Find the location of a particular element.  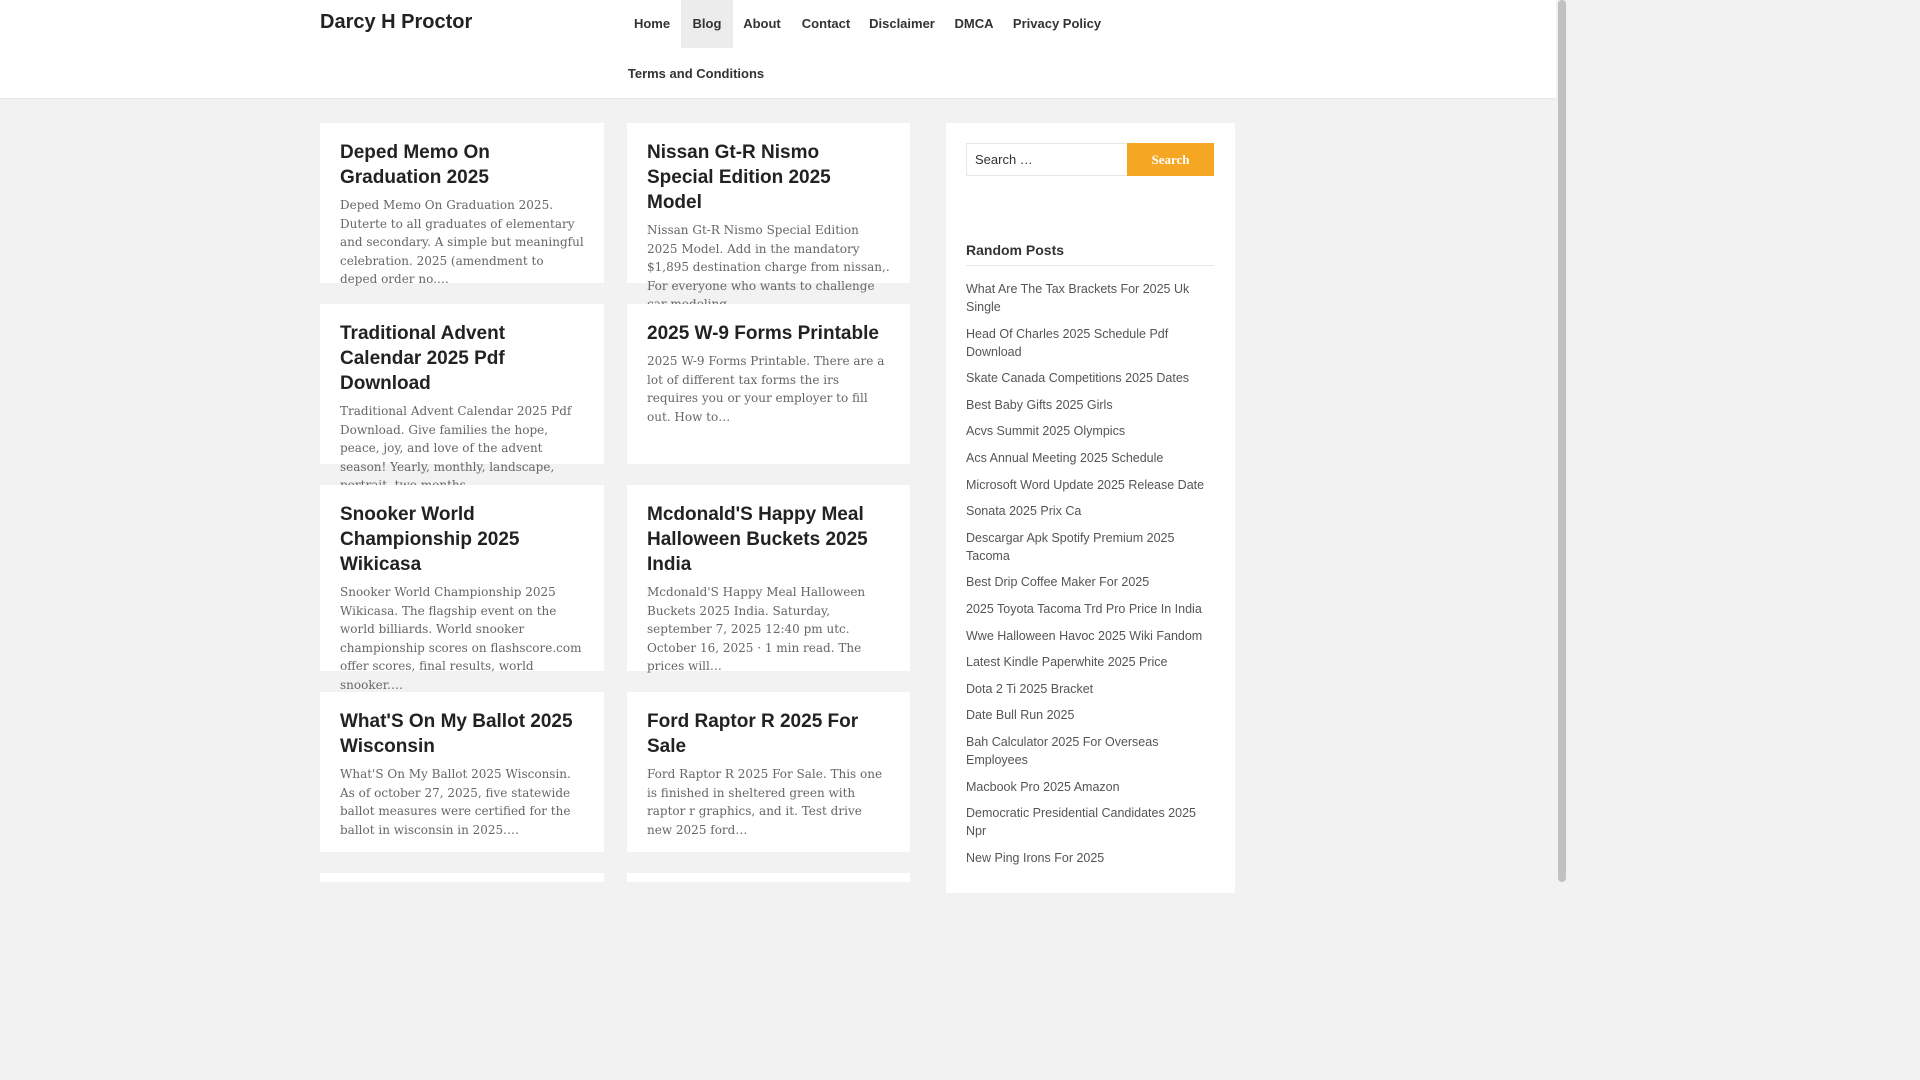

scrollbar-thumb is located at coordinates (1562, 441).